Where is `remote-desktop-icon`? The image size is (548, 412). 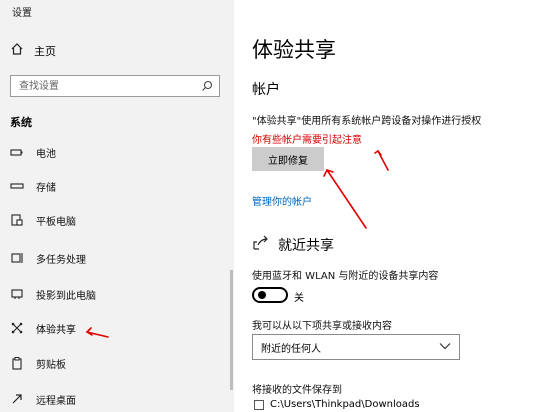
remote-desktop-icon is located at coordinates (17, 399).